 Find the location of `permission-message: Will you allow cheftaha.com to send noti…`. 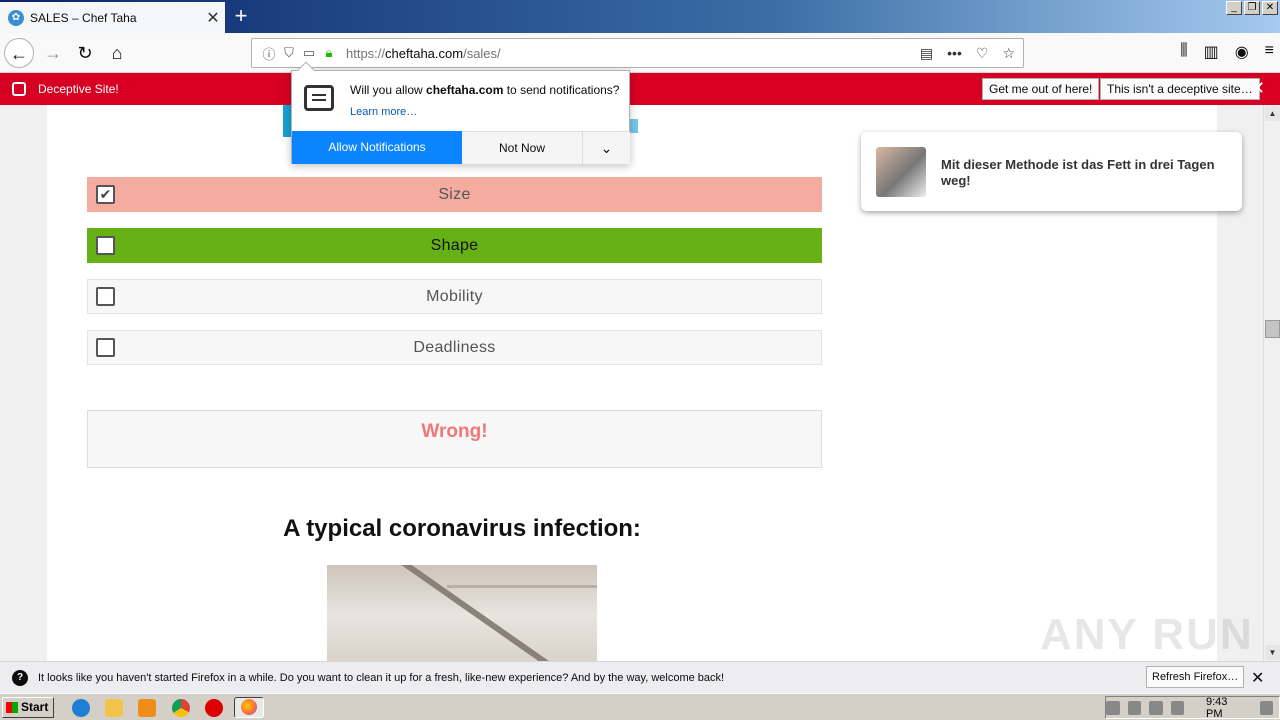

permission-message: Will you allow cheftaha.com to send noti… is located at coordinates (485, 90).